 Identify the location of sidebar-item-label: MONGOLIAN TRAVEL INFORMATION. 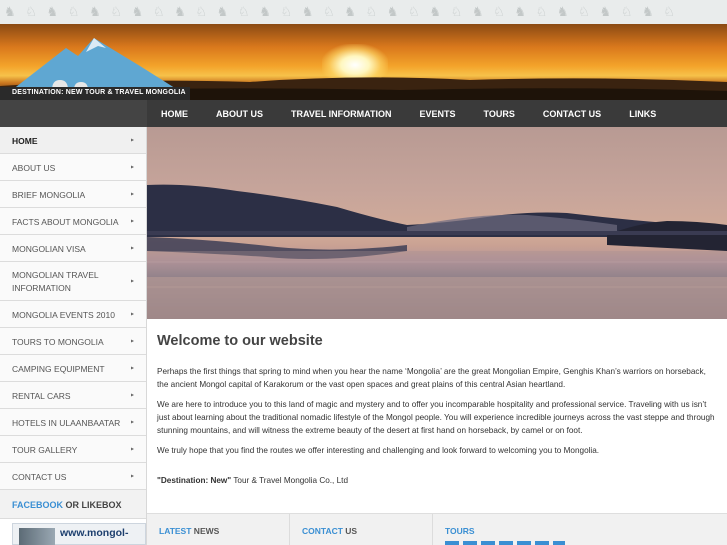
(55, 281).